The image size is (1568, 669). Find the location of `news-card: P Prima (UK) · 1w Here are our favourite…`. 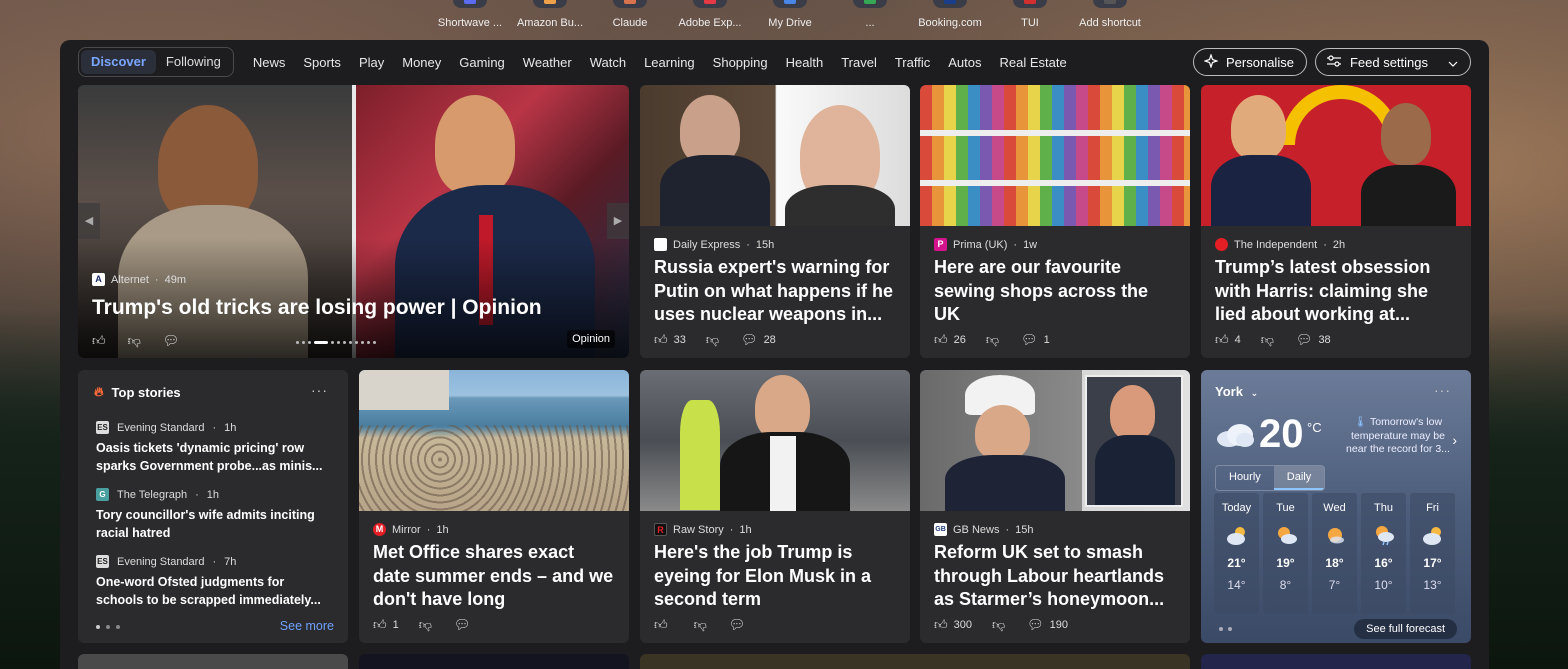

news-card: P Prima (UK) · 1w Here are our favourite… is located at coordinates (1055, 221).